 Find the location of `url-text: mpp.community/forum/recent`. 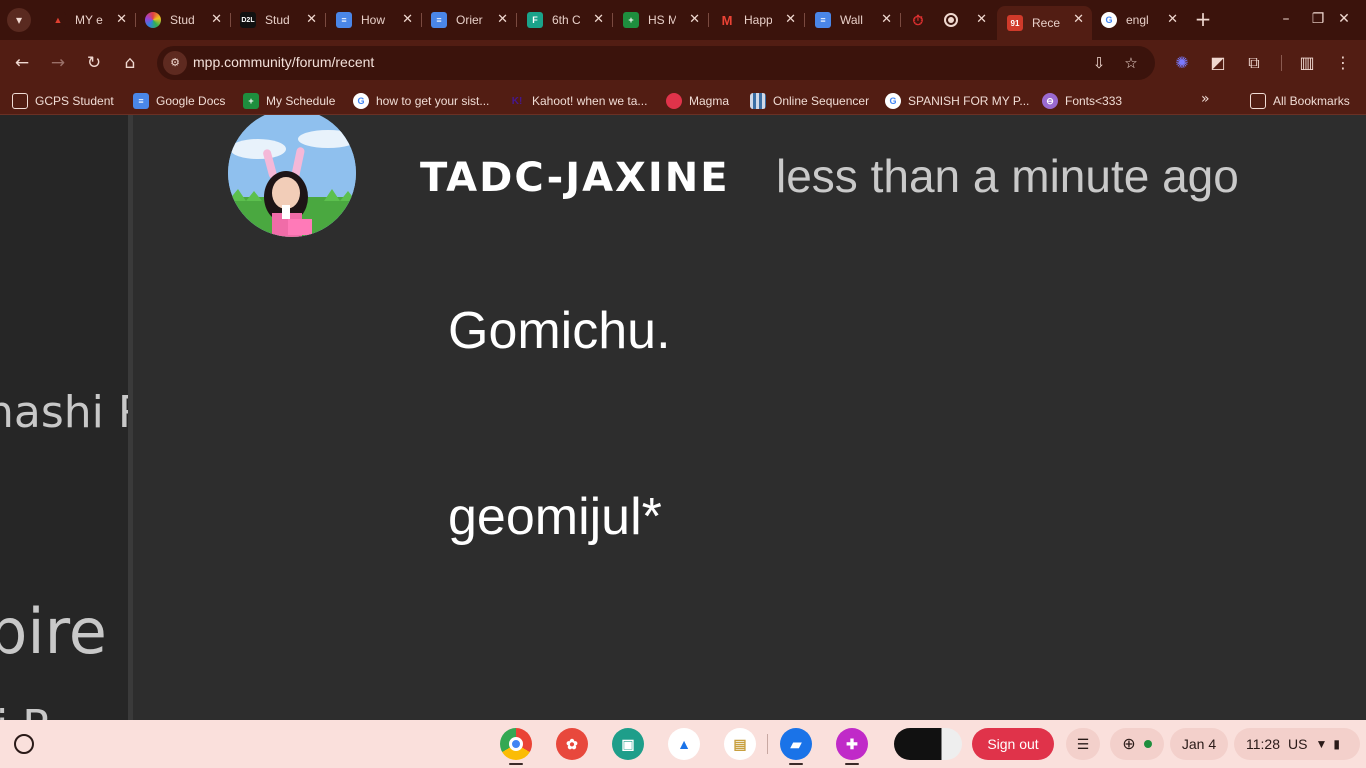

url-text: mpp.community/forum/recent is located at coordinates (283, 62).